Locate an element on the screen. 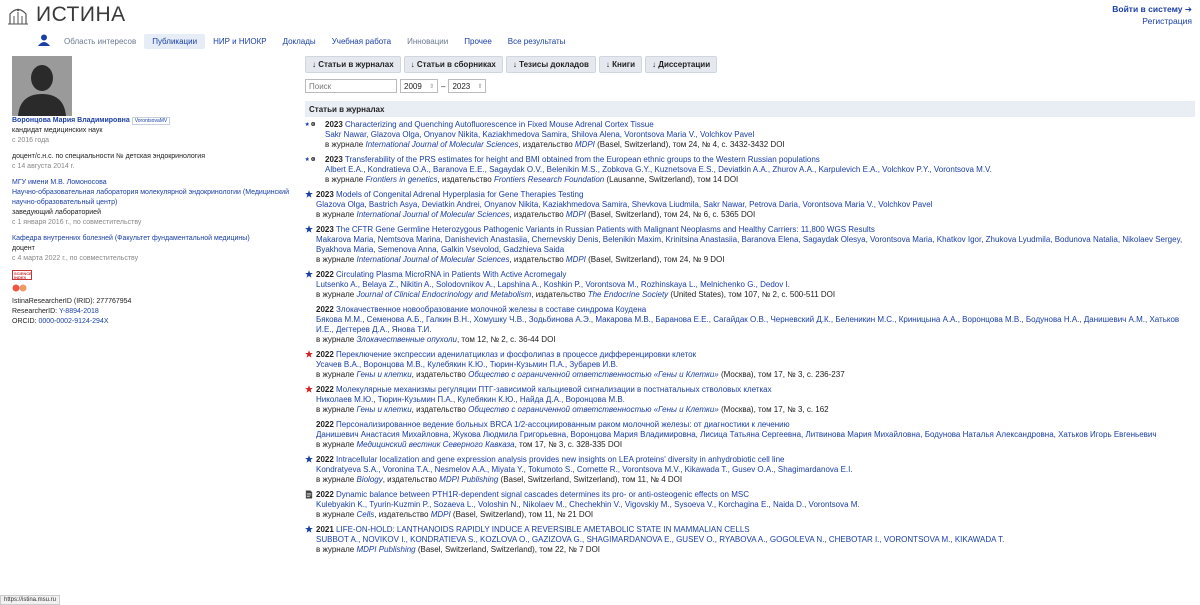  msu-logo-icon is located at coordinates (18, 15).